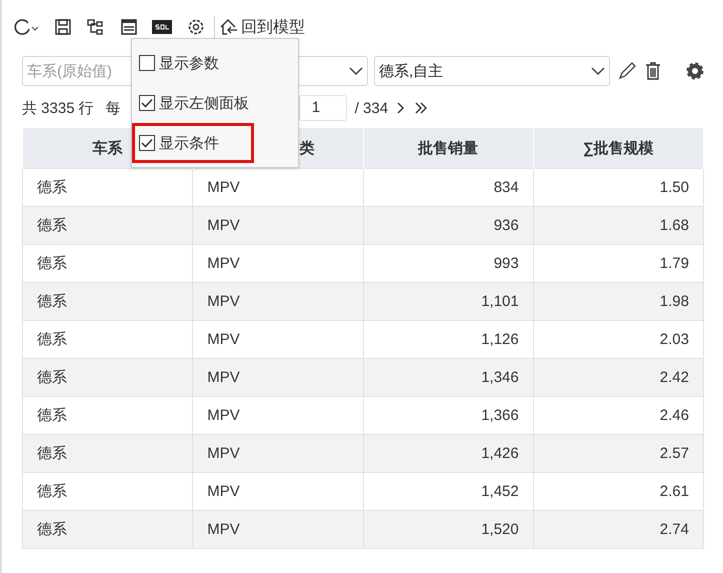  I want to click on column-header: ∑批售规模, so click(618, 148).